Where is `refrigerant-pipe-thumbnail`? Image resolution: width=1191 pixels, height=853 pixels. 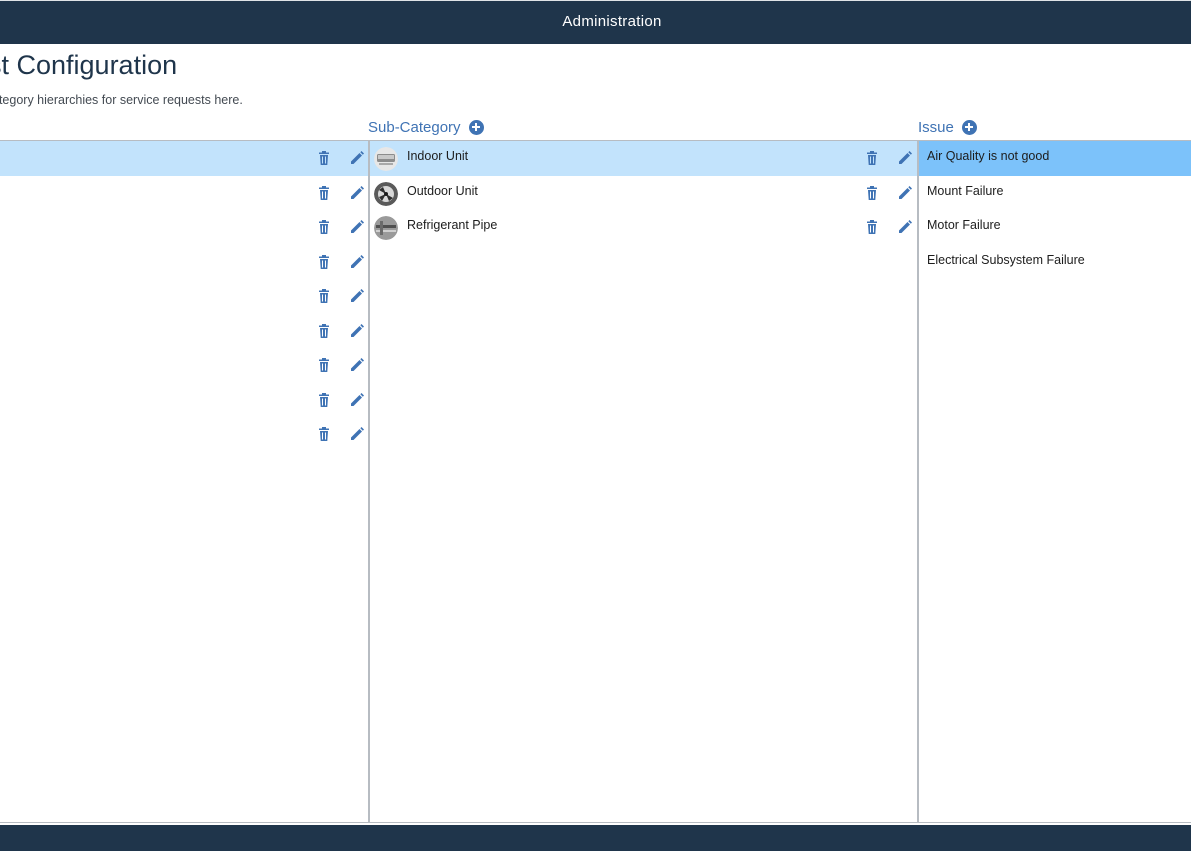 refrigerant-pipe-thumbnail is located at coordinates (386, 228).